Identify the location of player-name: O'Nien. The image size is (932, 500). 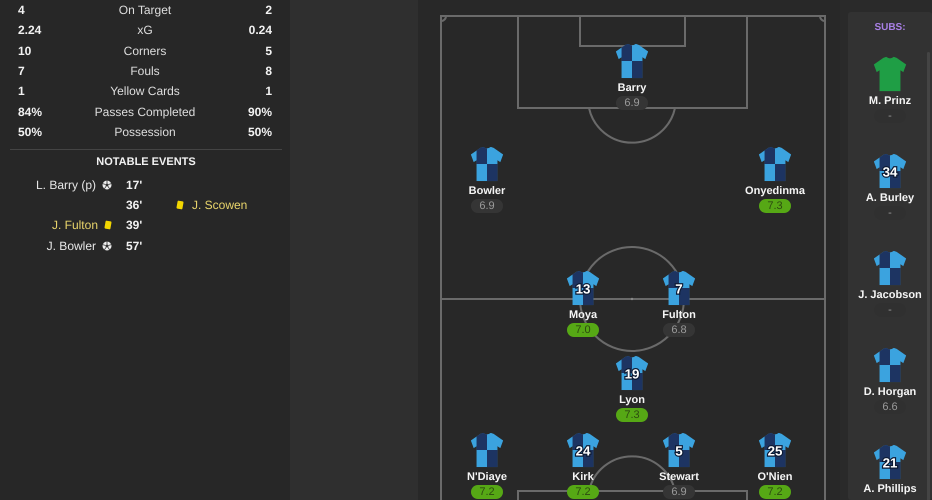
(774, 477).